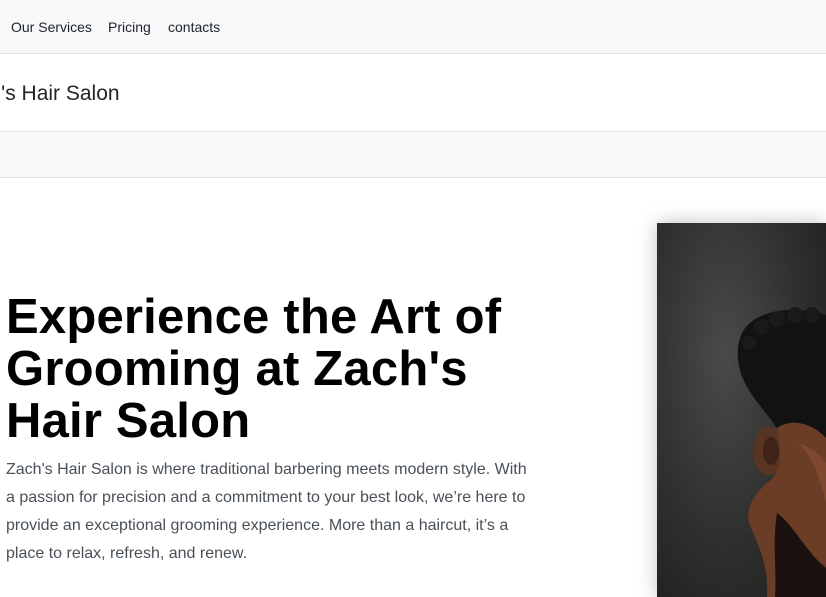  I want to click on secondary-bar, so click(413, 155).